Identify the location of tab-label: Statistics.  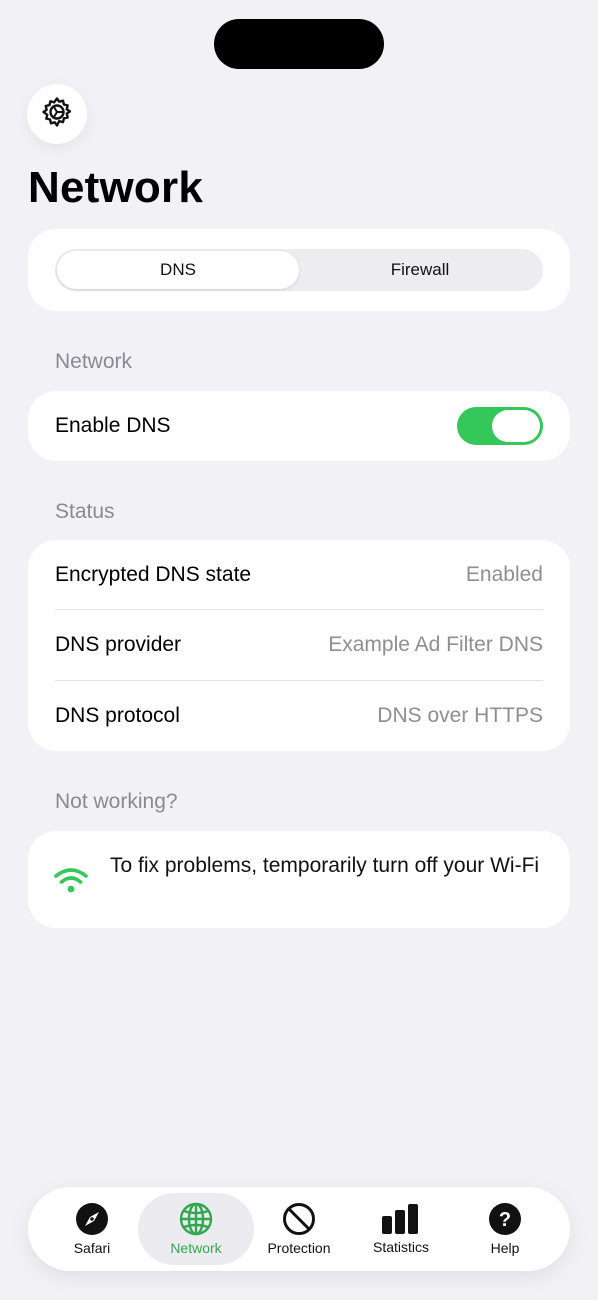
(400, 1247).